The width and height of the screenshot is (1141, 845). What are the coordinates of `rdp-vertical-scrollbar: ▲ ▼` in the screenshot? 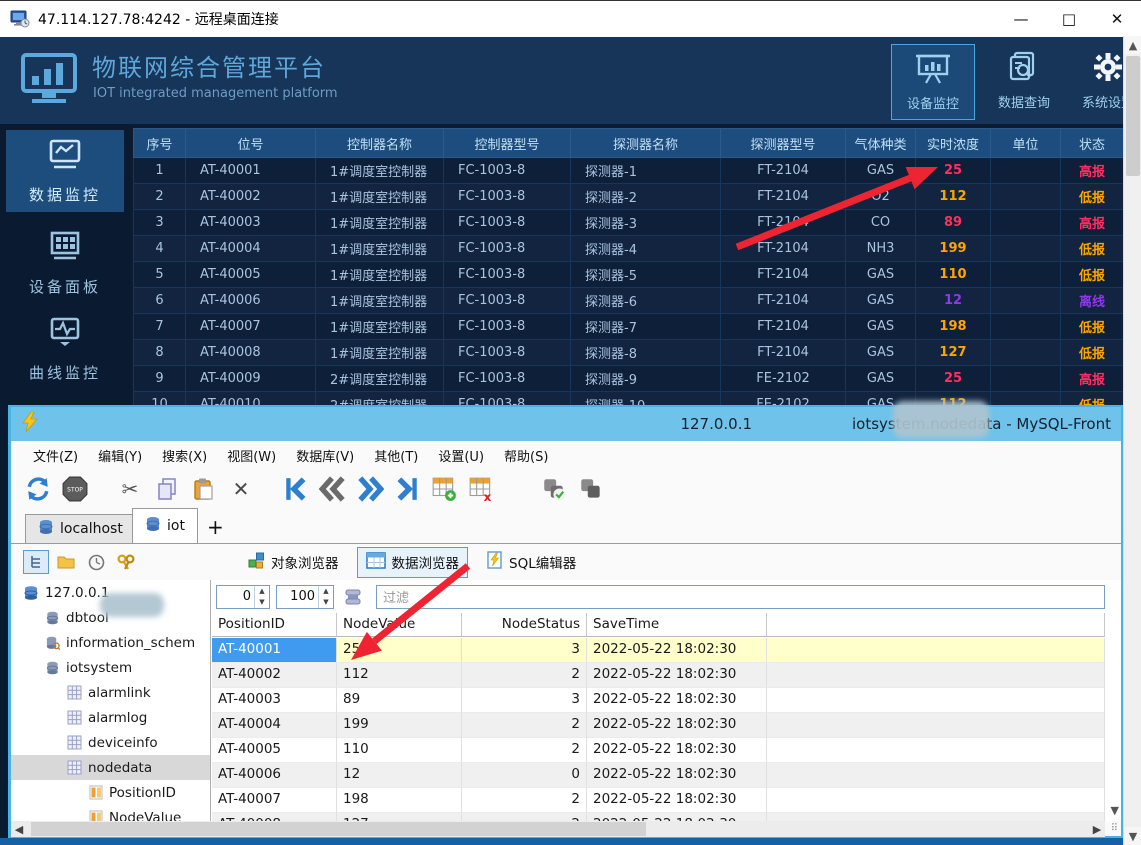 It's located at (1132, 440).